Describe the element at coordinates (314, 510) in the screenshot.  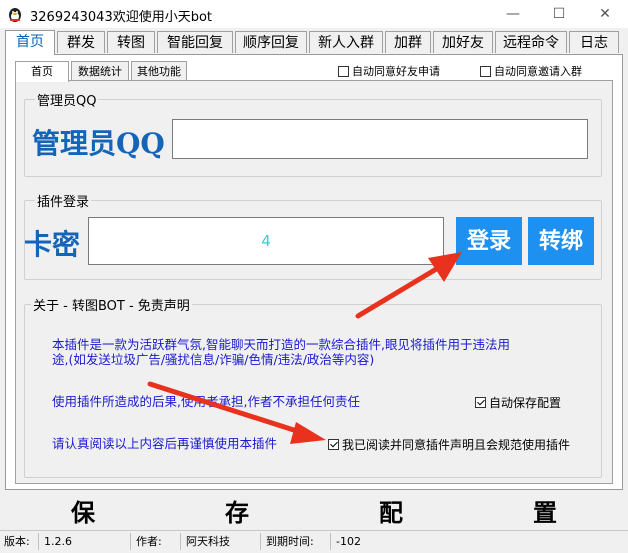
I see `save-config-button: 保 存 配 置` at that location.